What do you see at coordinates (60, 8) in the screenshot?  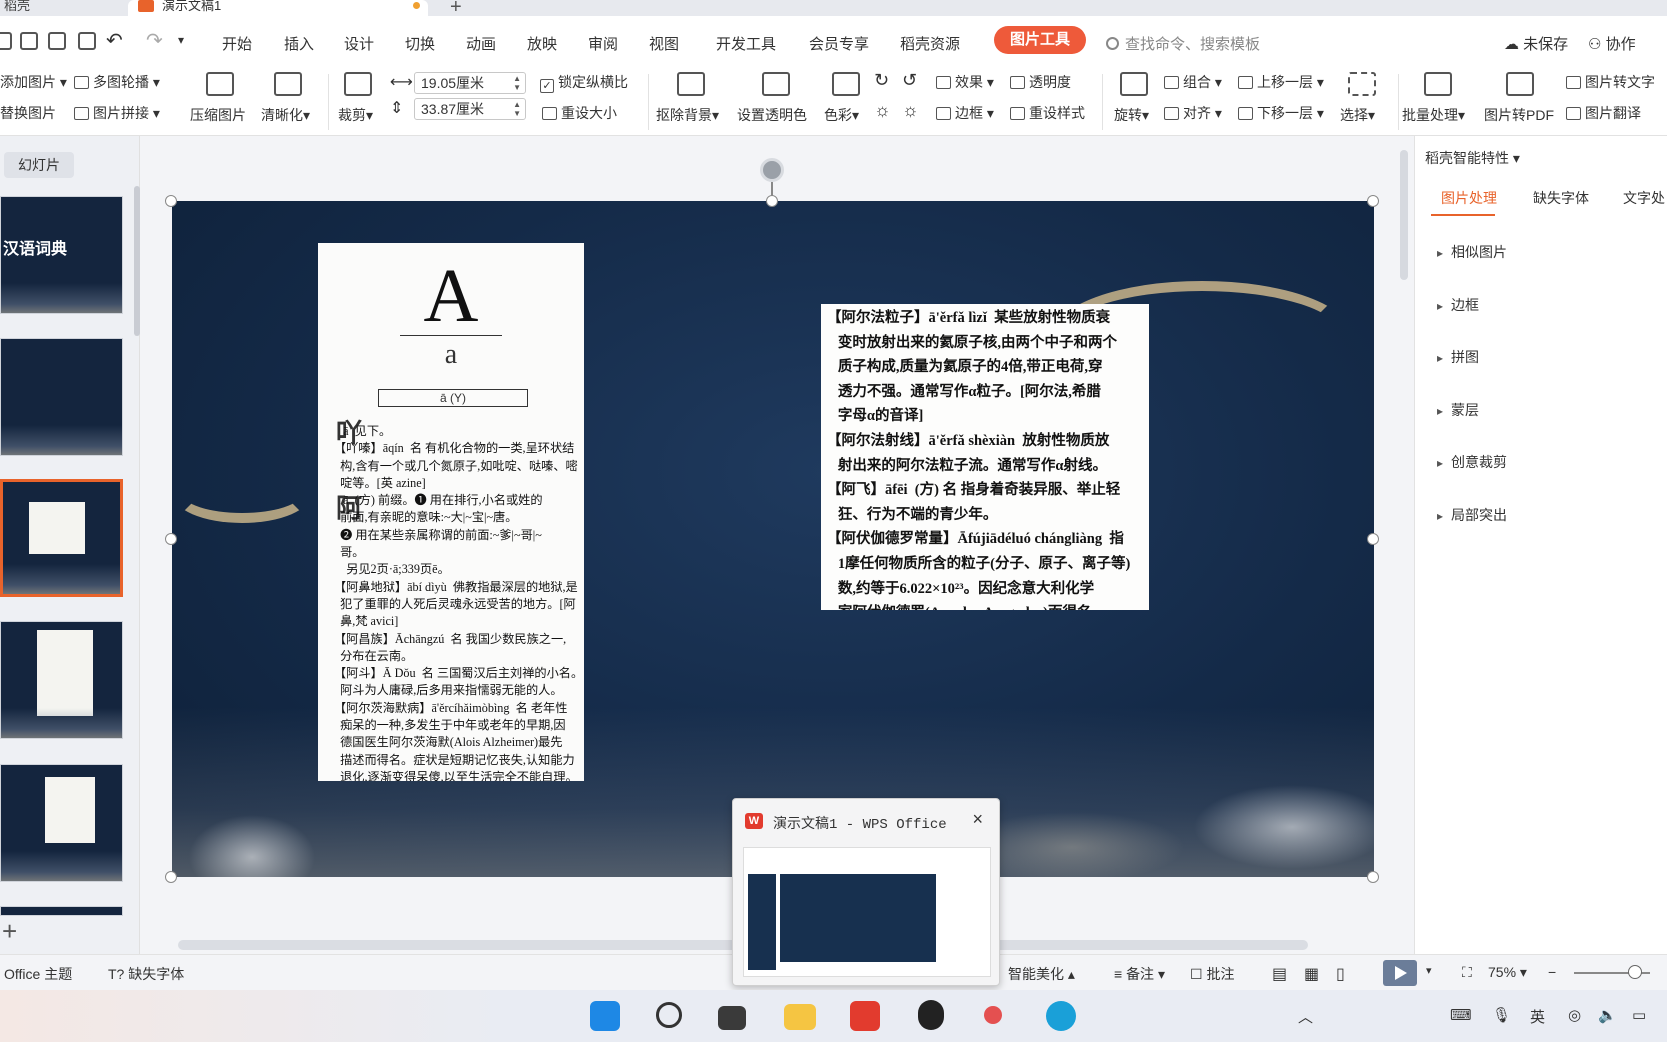 I see `tab-home: 稻壳` at bounding box center [60, 8].